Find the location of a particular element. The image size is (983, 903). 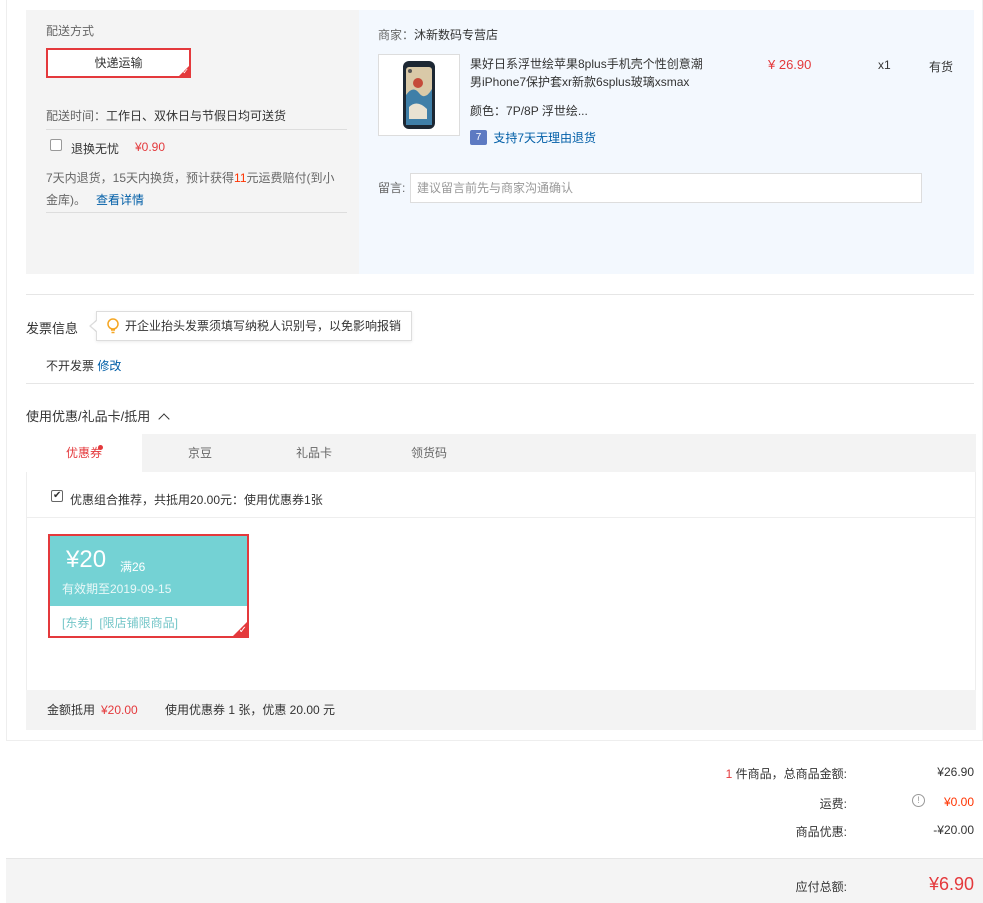

shipping-fee-label: 运费: is located at coordinates (833, 804).